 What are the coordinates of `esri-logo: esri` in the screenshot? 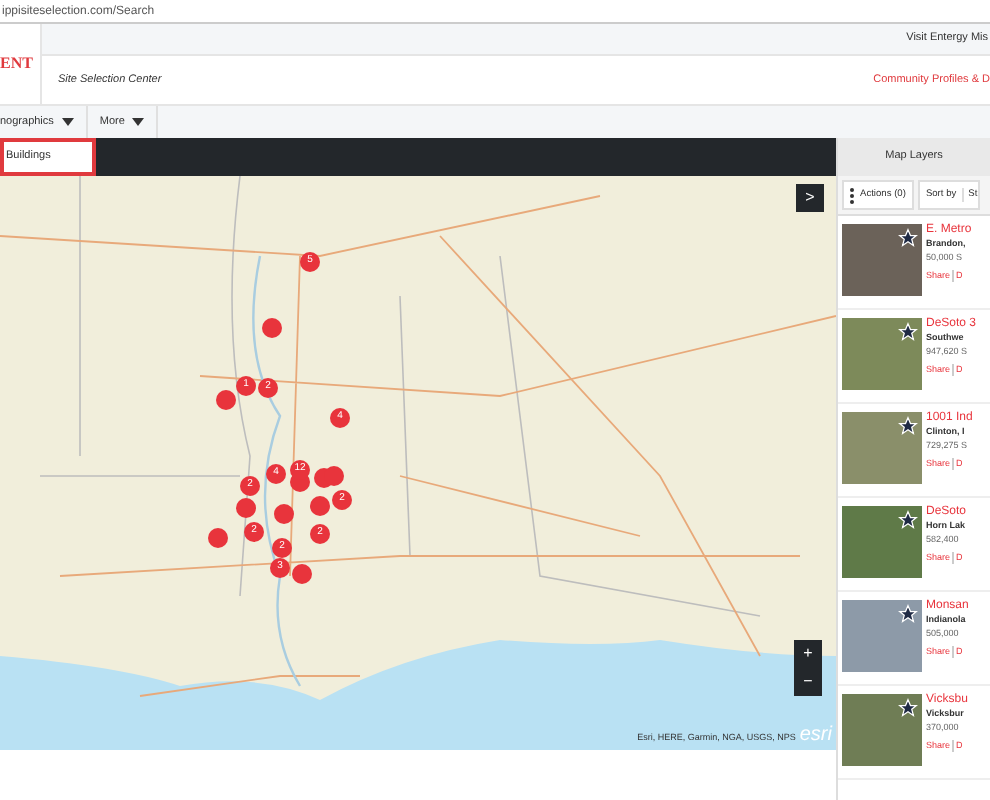 It's located at (815, 736).